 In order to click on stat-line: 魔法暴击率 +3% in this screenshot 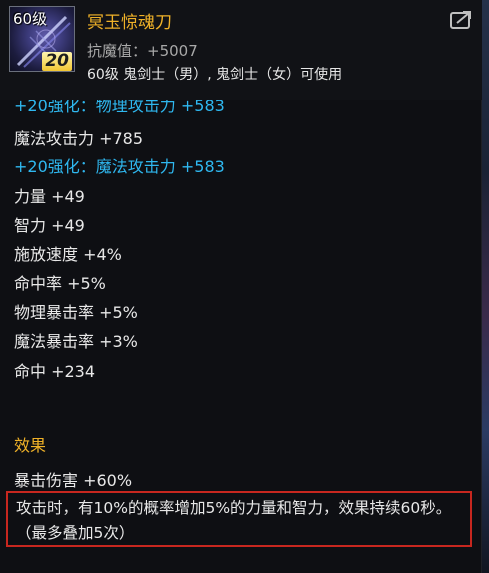, I will do `click(76, 341)`.